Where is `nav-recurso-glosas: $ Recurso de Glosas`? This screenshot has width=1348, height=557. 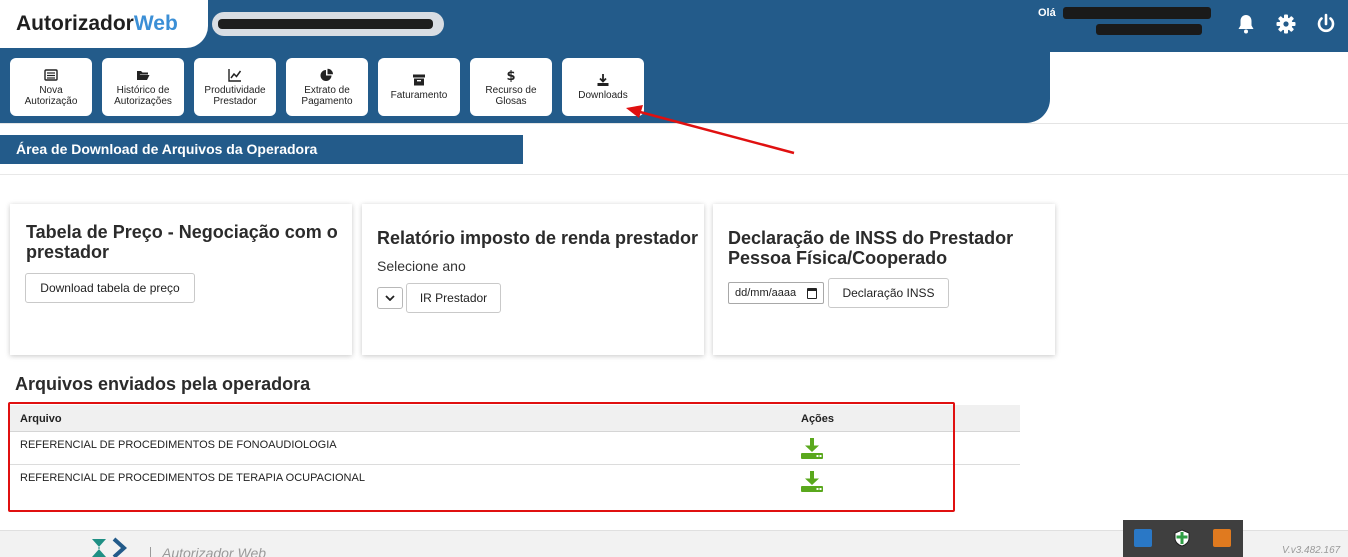 nav-recurso-glosas: $ Recurso de Glosas is located at coordinates (511, 87).